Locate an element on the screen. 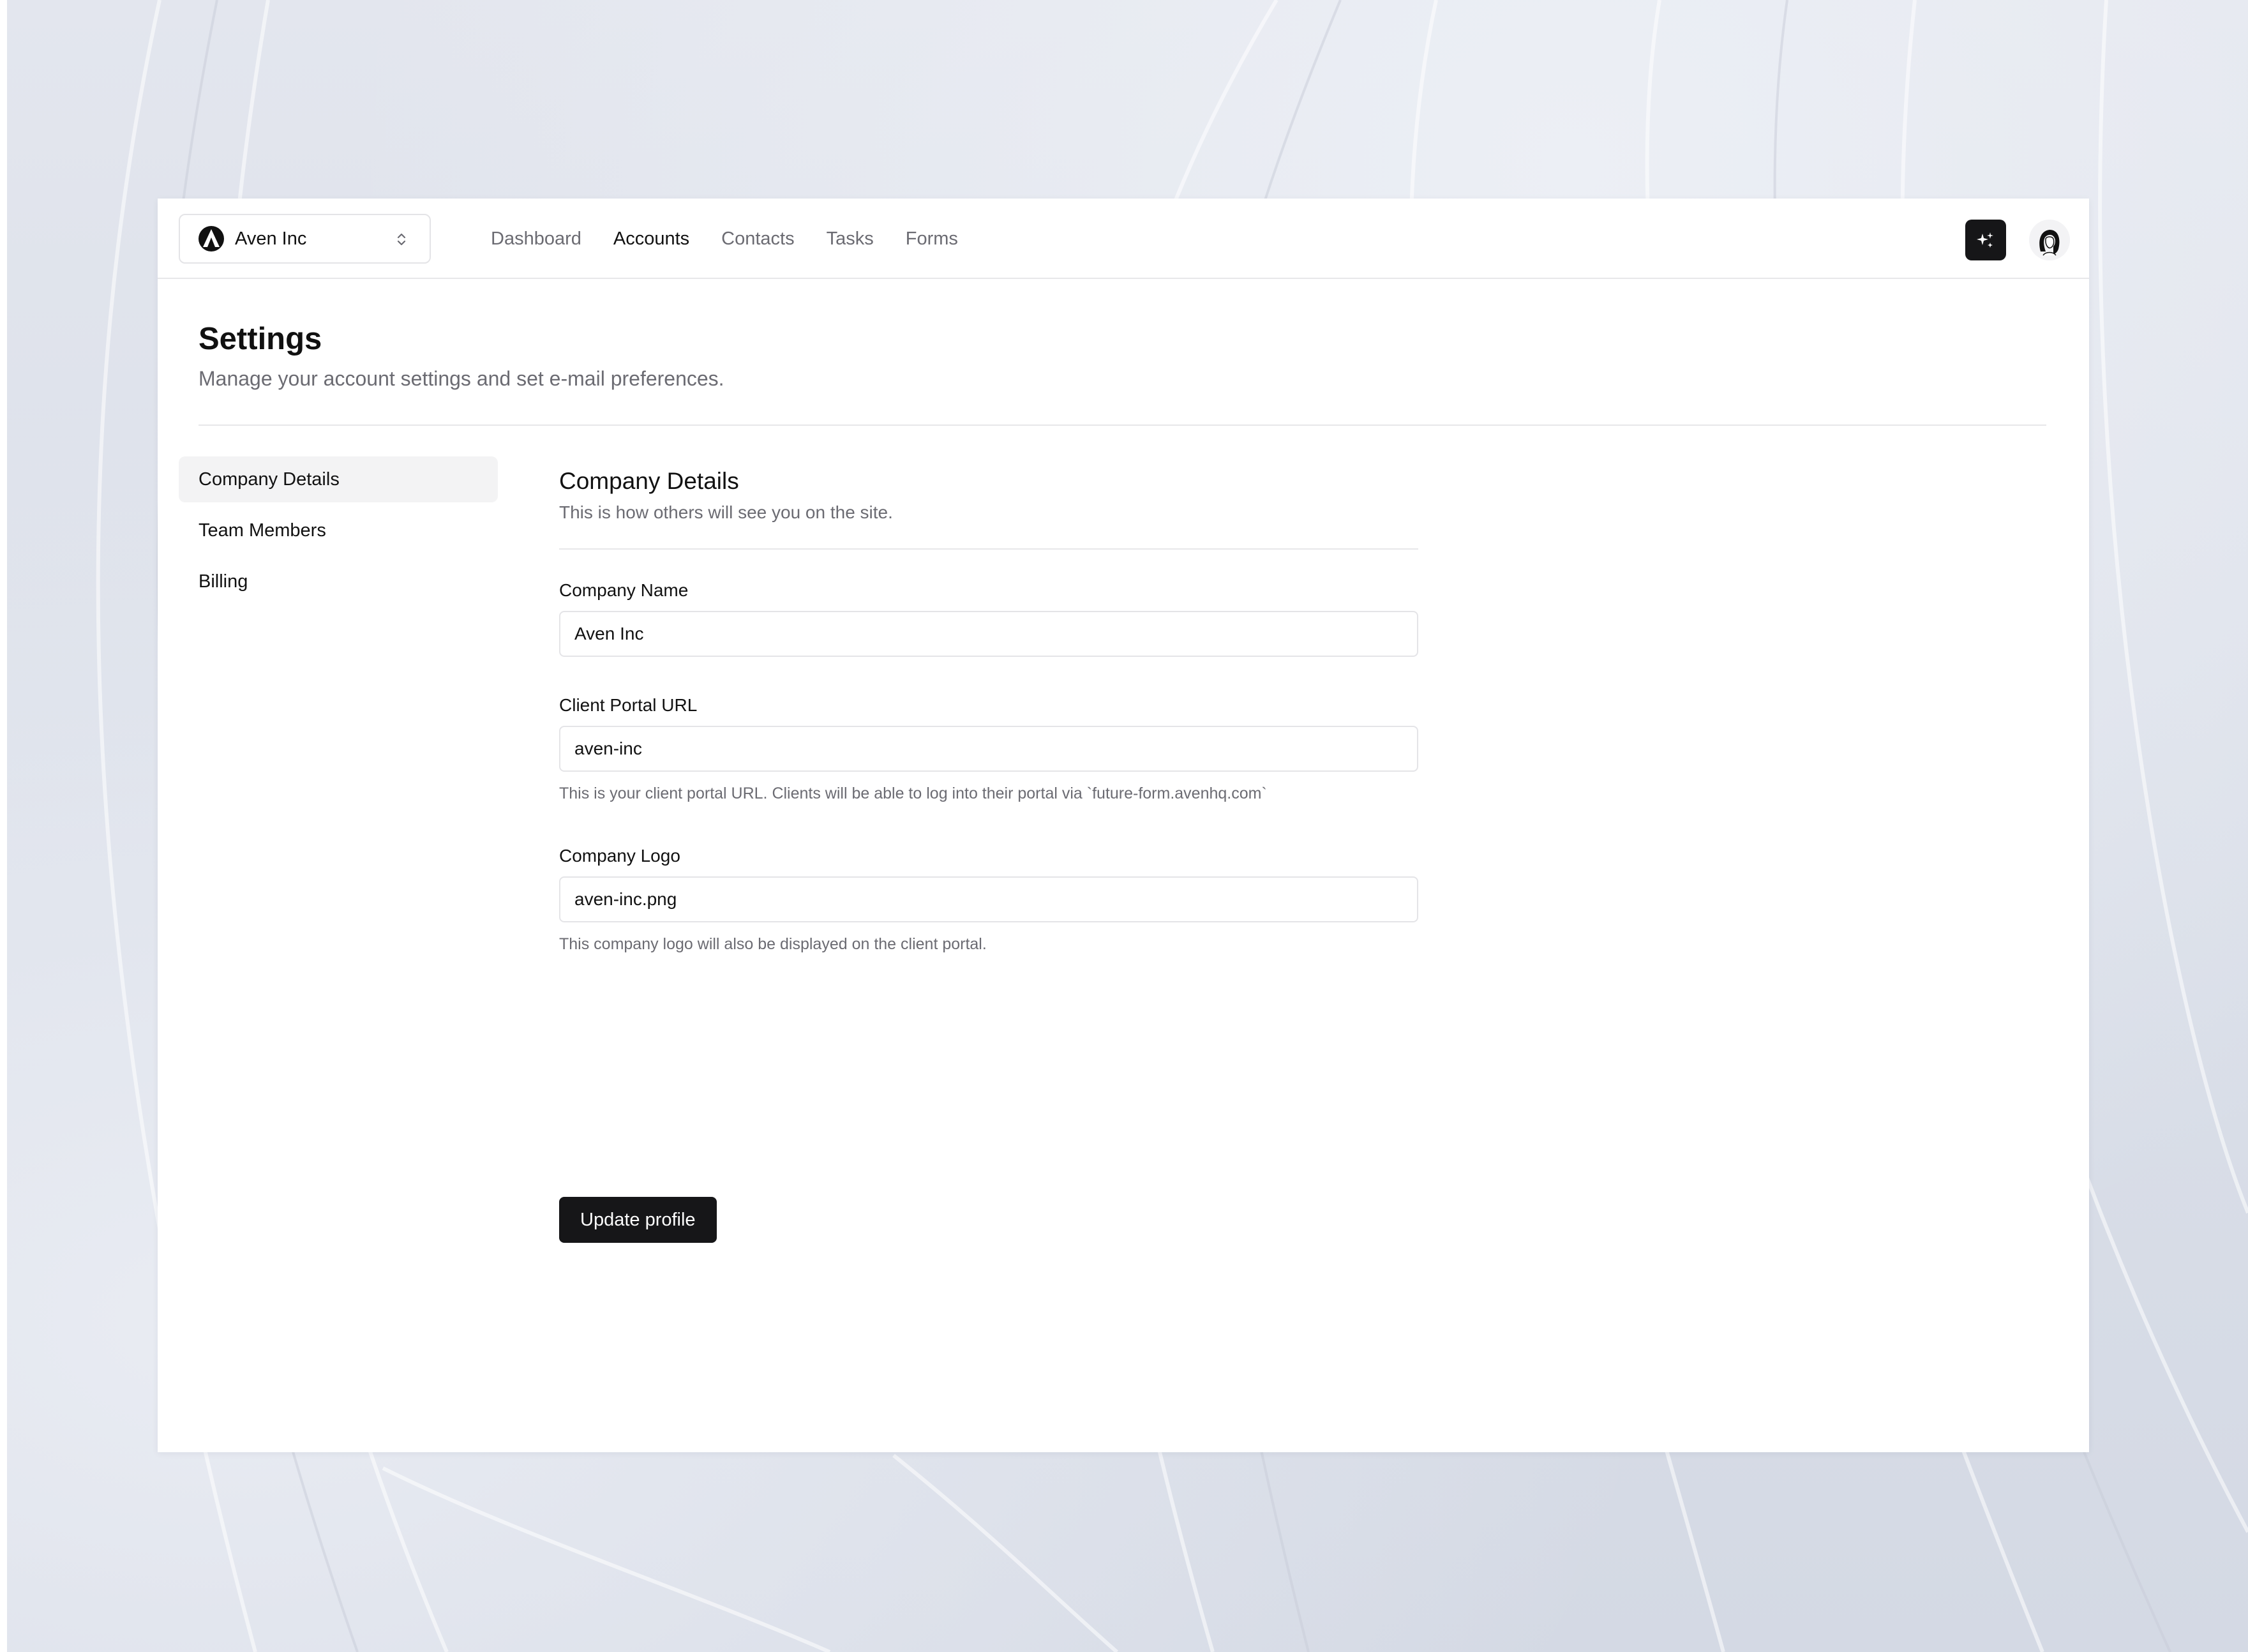 This screenshot has height=1652, width=2248. section-title: Company Details is located at coordinates (649, 481).